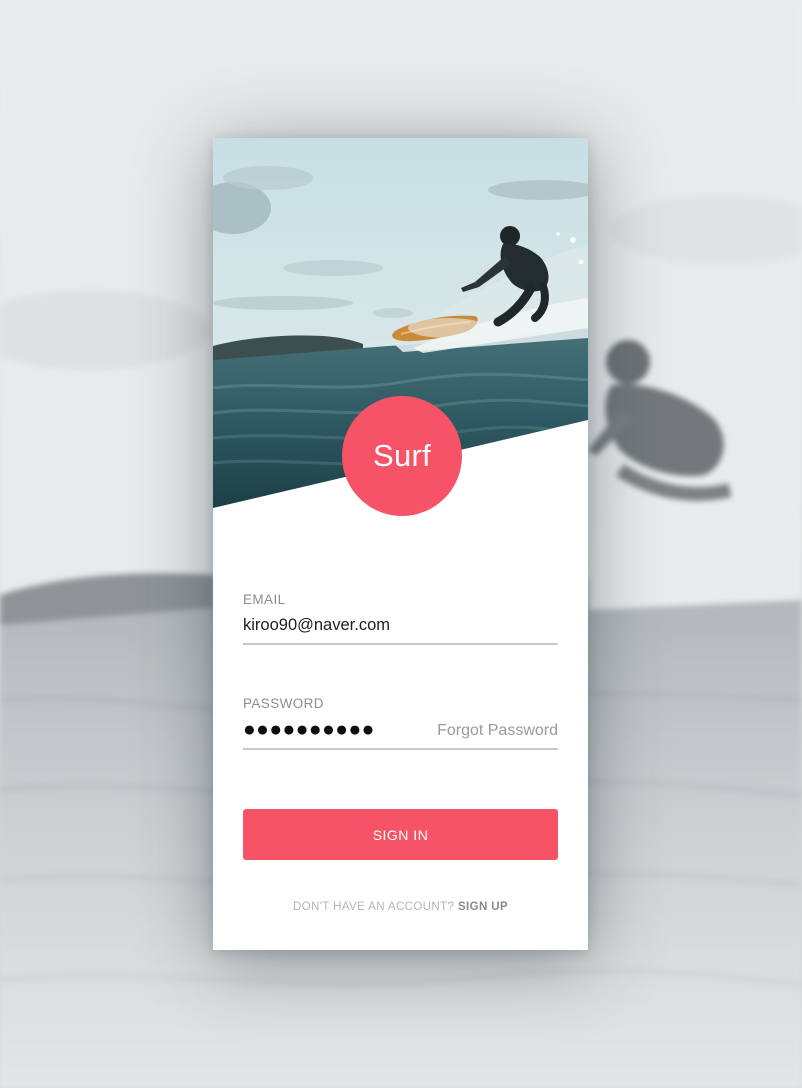 Image resolution: width=802 pixels, height=1088 pixels. Describe the element at coordinates (400, 644) in the screenshot. I see `email-underline` at that location.